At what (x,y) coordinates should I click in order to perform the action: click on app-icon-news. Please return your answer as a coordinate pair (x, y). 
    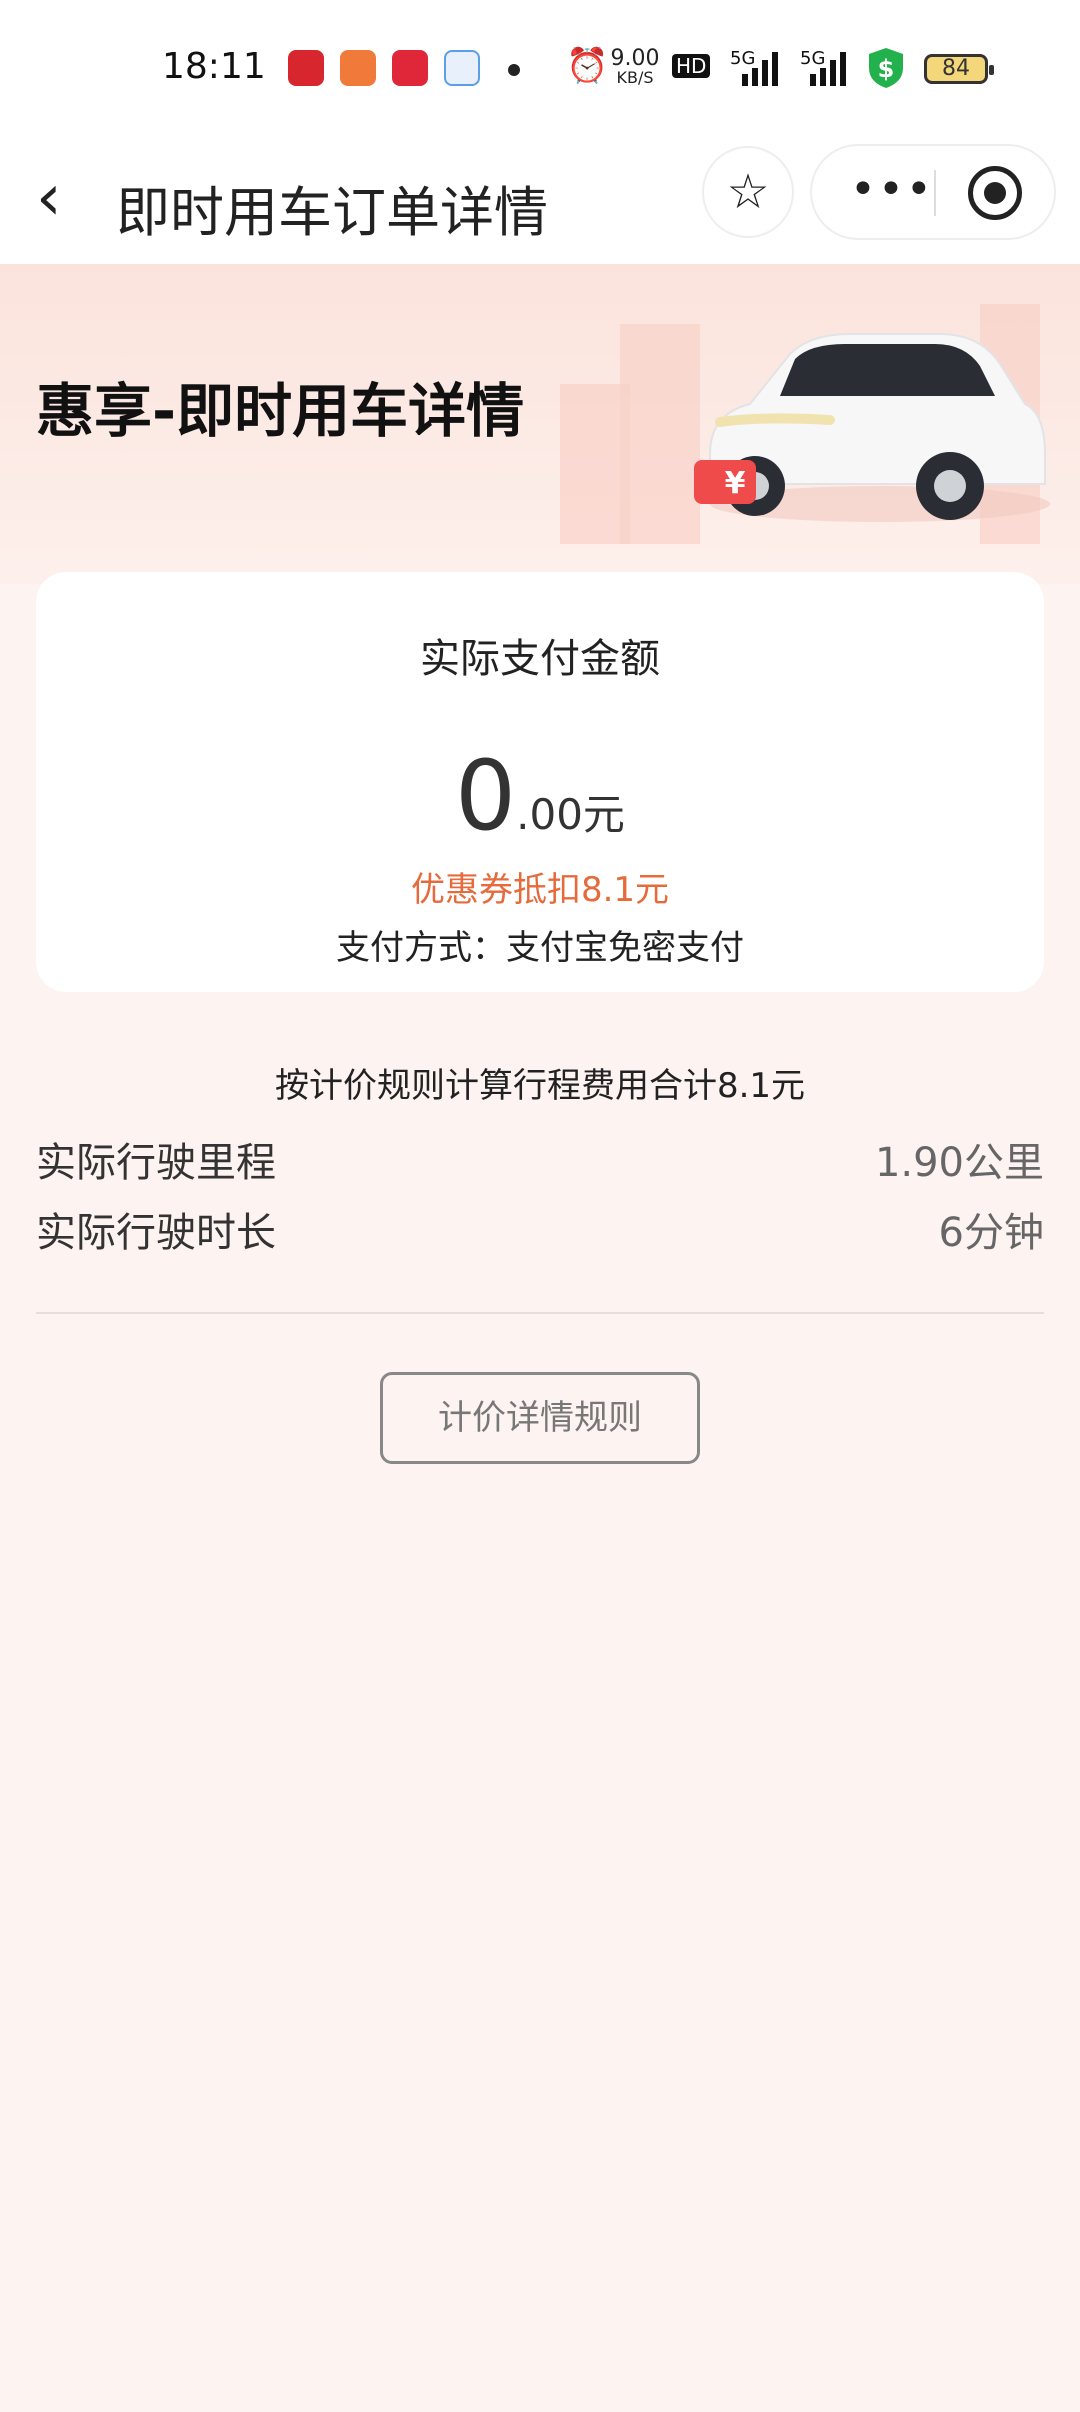
    Looking at the image, I should click on (306, 68).